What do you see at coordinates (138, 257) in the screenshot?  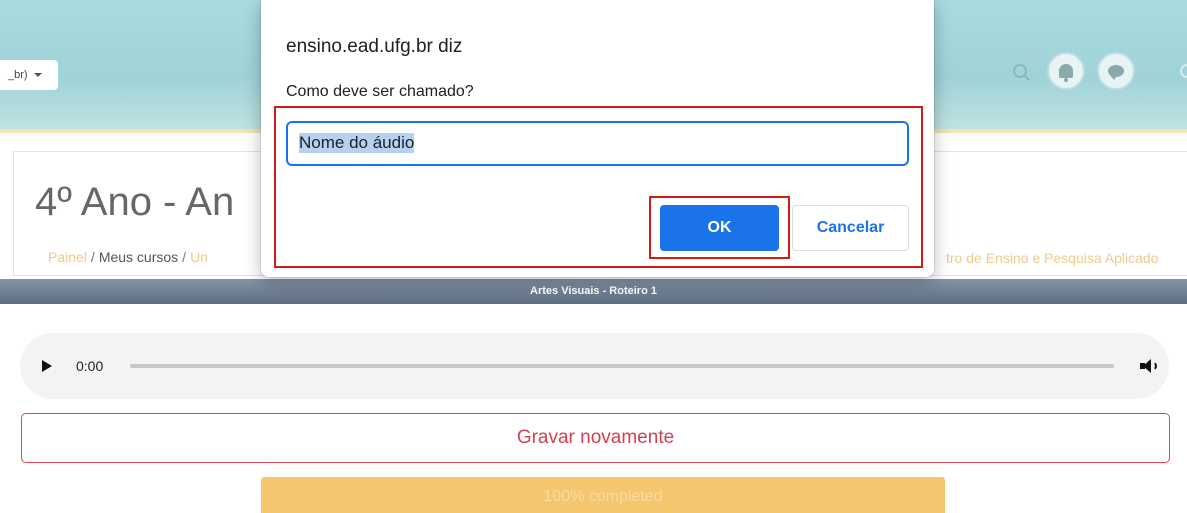 I see `breadcrumb-meus-cursos: Meus cursos` at bounding box center [138, 257].